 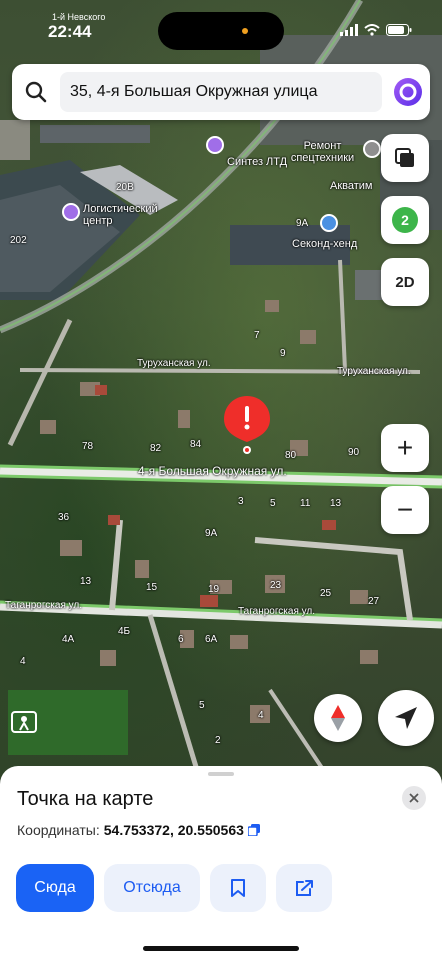 I want to click on layers-button, so click(x=405, y=158).